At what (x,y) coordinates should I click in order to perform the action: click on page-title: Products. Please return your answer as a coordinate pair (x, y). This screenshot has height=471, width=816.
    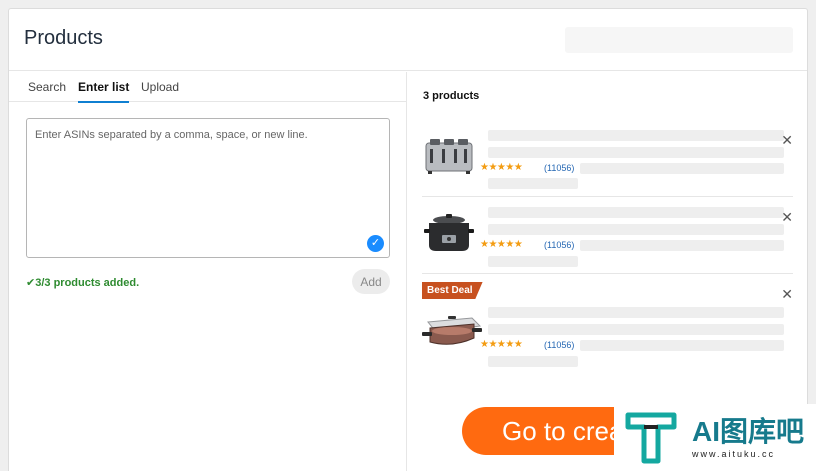
    Looking at the image, I should click on (63, 38).